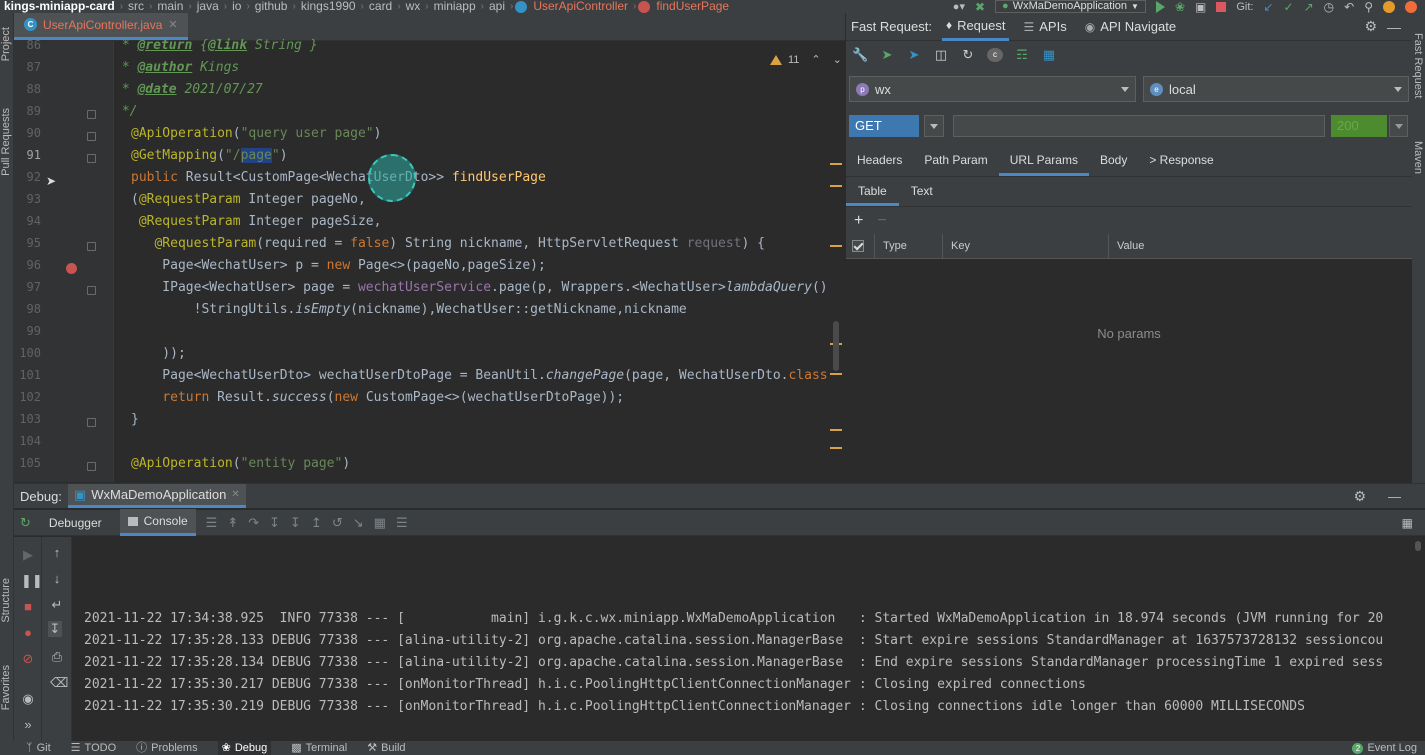 Image resolution: width=1425 pixels, height=755 pixels. Describe the element at coordinates (28, 606) in the screenshot. I see `stop-icon: ■` at that location.